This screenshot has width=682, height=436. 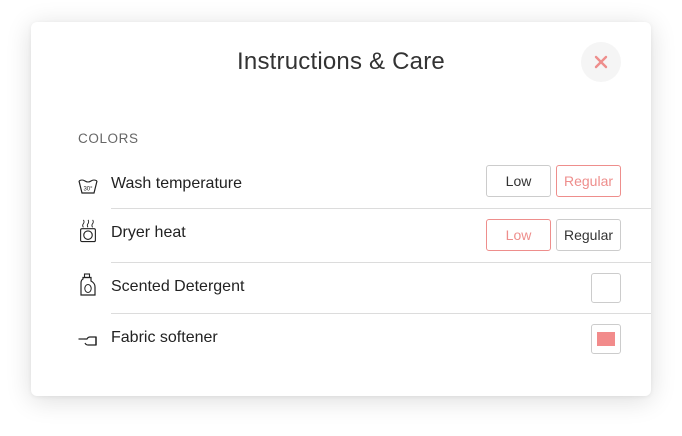 I want to click on wash-30-icon: 30°, so click(x=88, y=186).